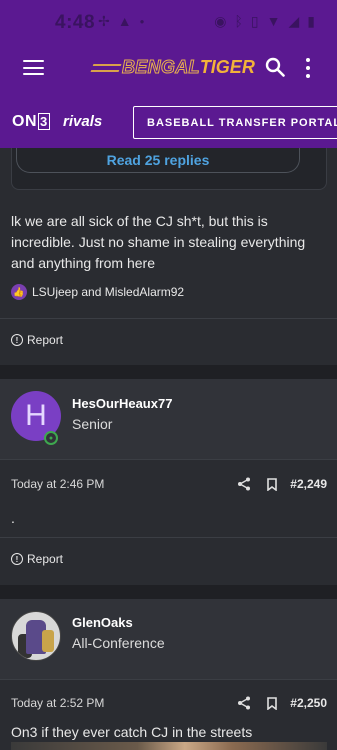 The height and width of the screenshot is (750, 337). What do you see at coordinates (220, 21) in the screenshot?
I see `alarm-icon: ◉` at bounding box center [220, 21].